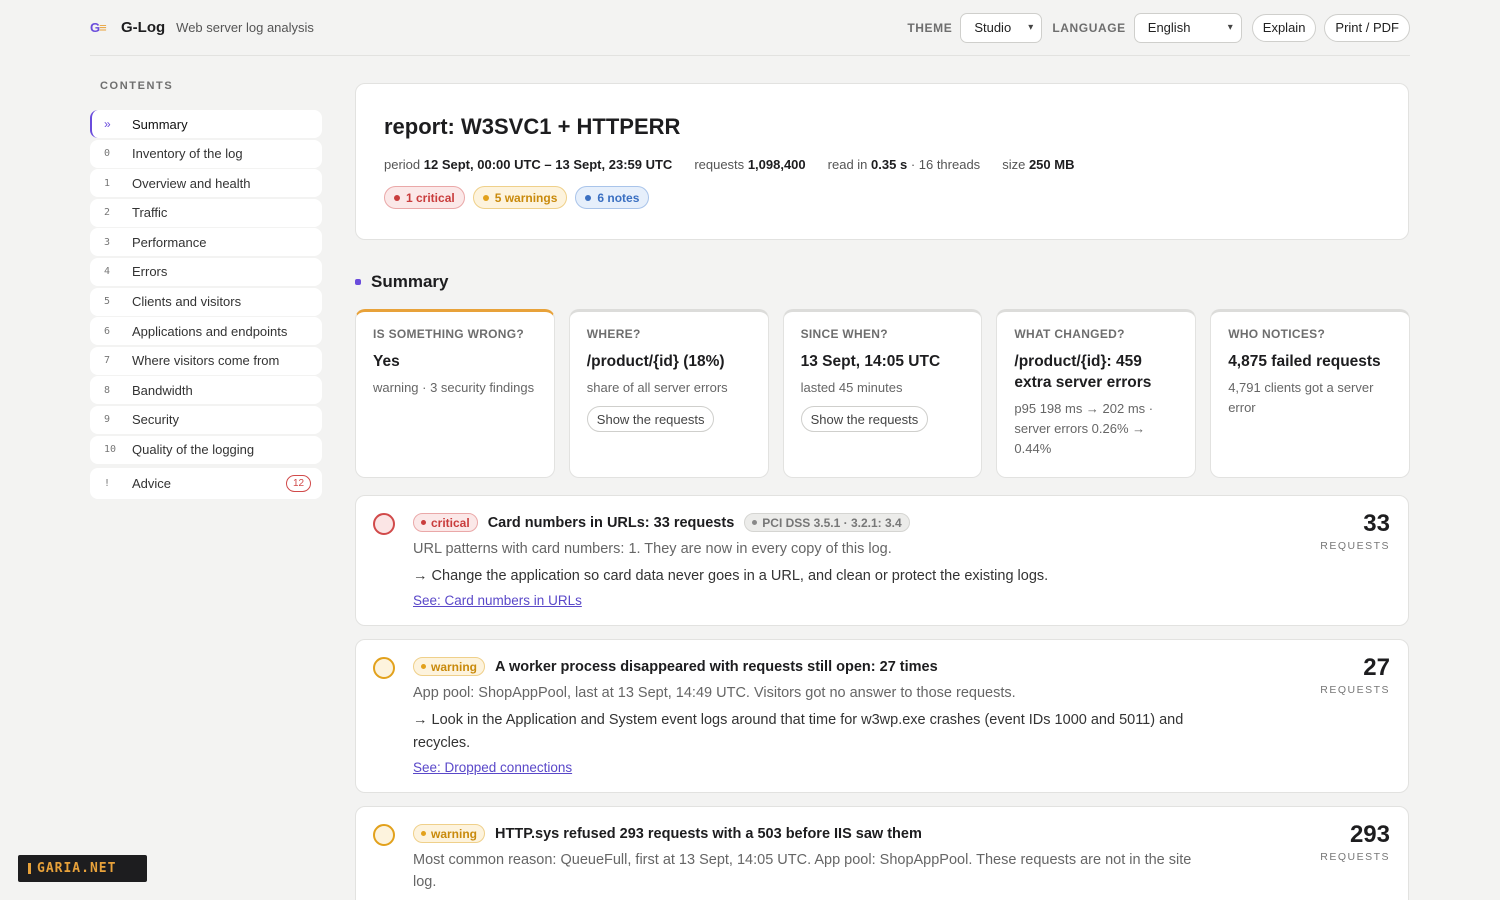  I want to click on sidebar-item-clients: 5 Clients and visitors, so click(206, 301).